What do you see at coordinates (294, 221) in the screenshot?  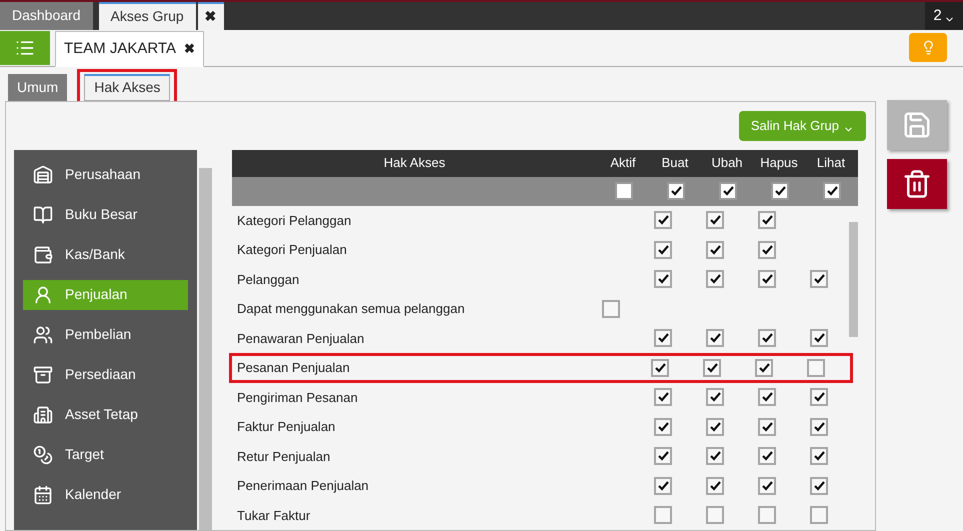 I see `row-label: Kategori Pelanggan` at bounding box center [294, 221].